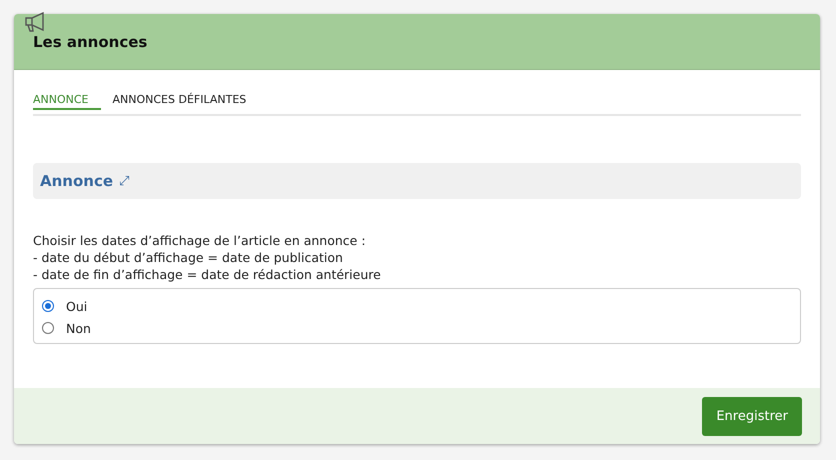 The image size is (836, 460). What do you see at coordinates (207, 274) in the screenshot?
I see `description-line: - date de fin d’affichage = date de rédaction antérieure` at bounding box center [207, 274].